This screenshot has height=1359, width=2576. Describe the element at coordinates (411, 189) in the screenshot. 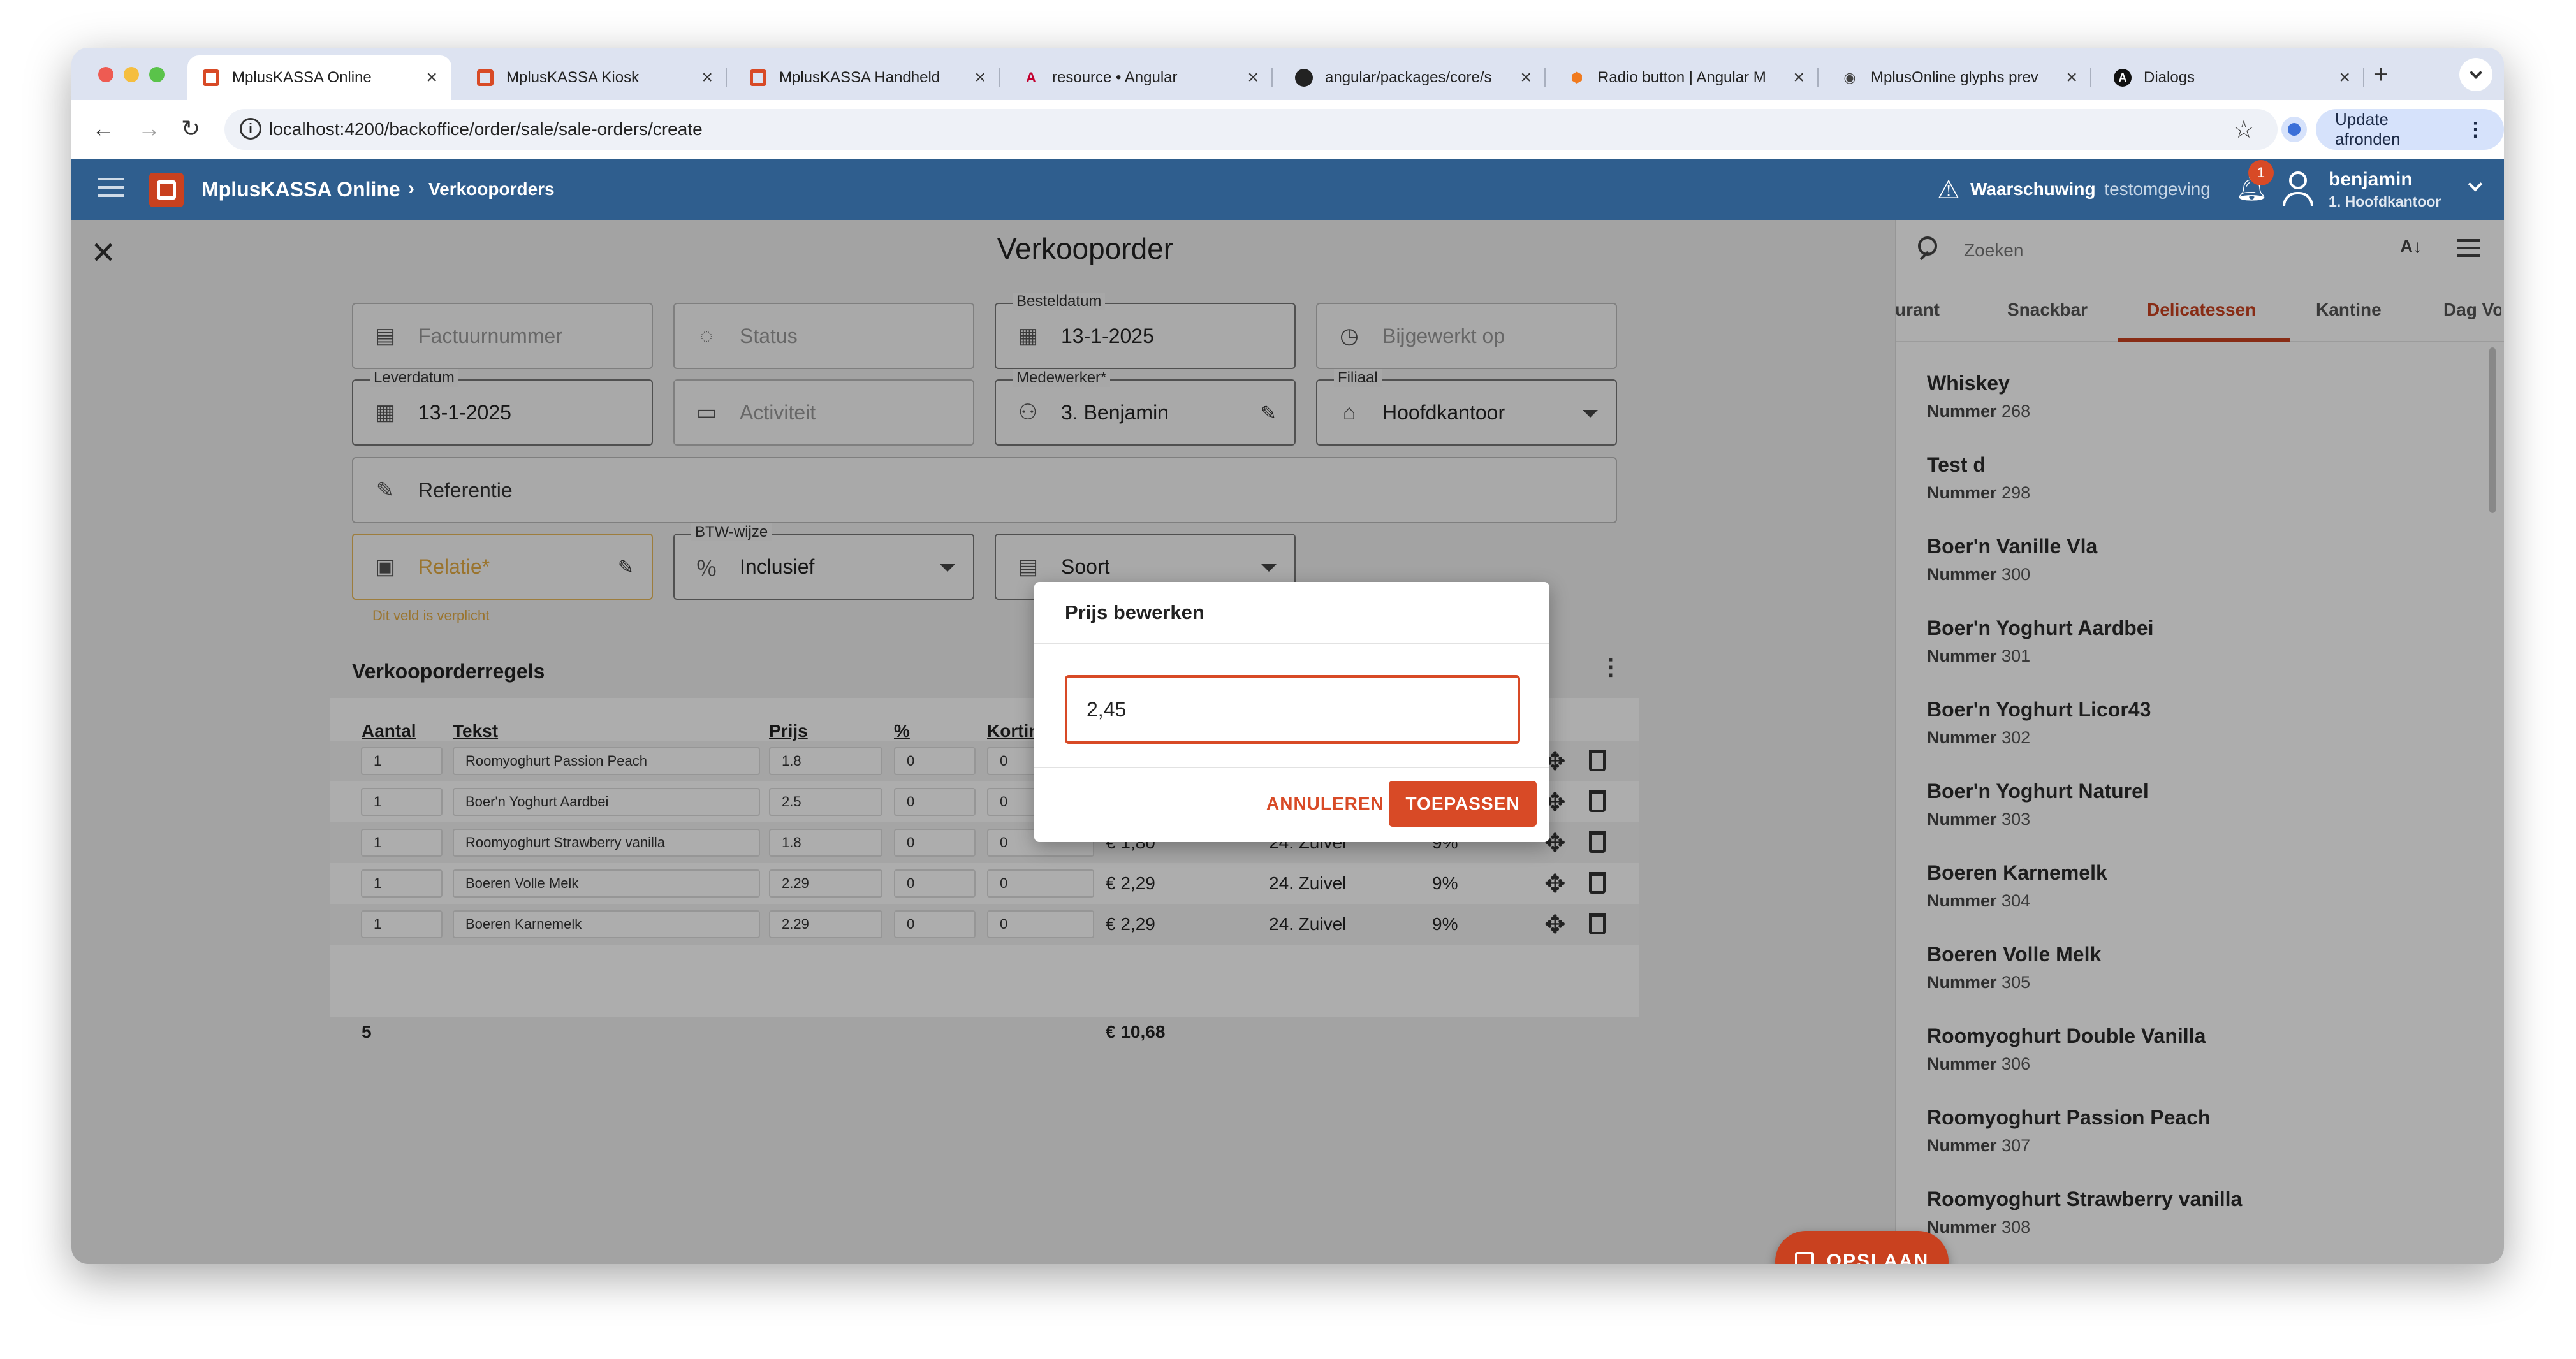

I see `breadcrumb-chevron-icon: ›` at that location.